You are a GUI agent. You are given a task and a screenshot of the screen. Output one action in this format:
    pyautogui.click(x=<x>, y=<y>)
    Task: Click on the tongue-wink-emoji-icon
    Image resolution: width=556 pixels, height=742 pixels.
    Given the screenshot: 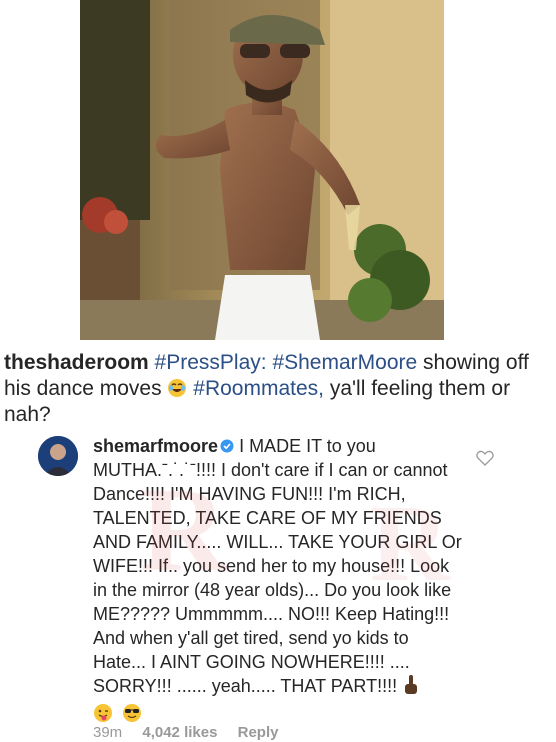 What is the action you would take?
    pyautogui.click(x=103, y=713)
    